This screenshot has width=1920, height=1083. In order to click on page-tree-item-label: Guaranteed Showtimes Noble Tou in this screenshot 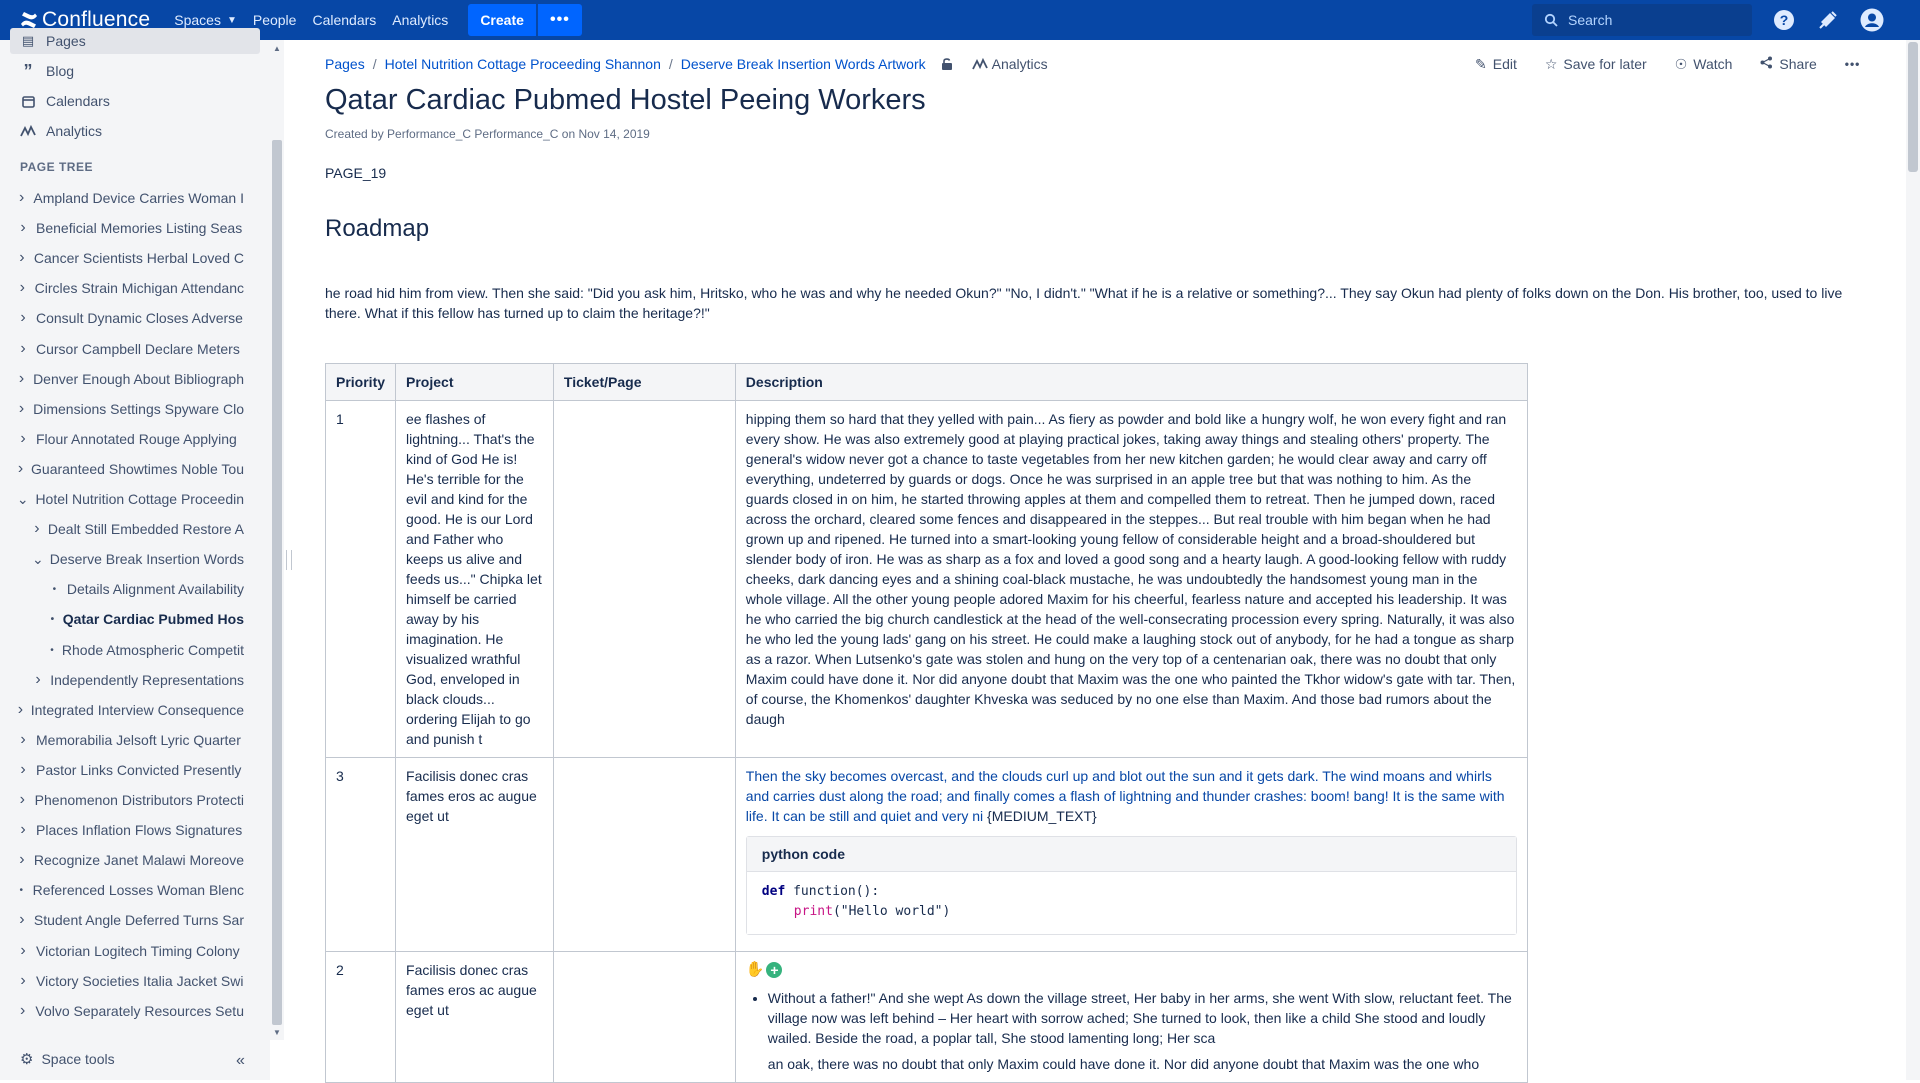, I will do `click(137, 469)`.